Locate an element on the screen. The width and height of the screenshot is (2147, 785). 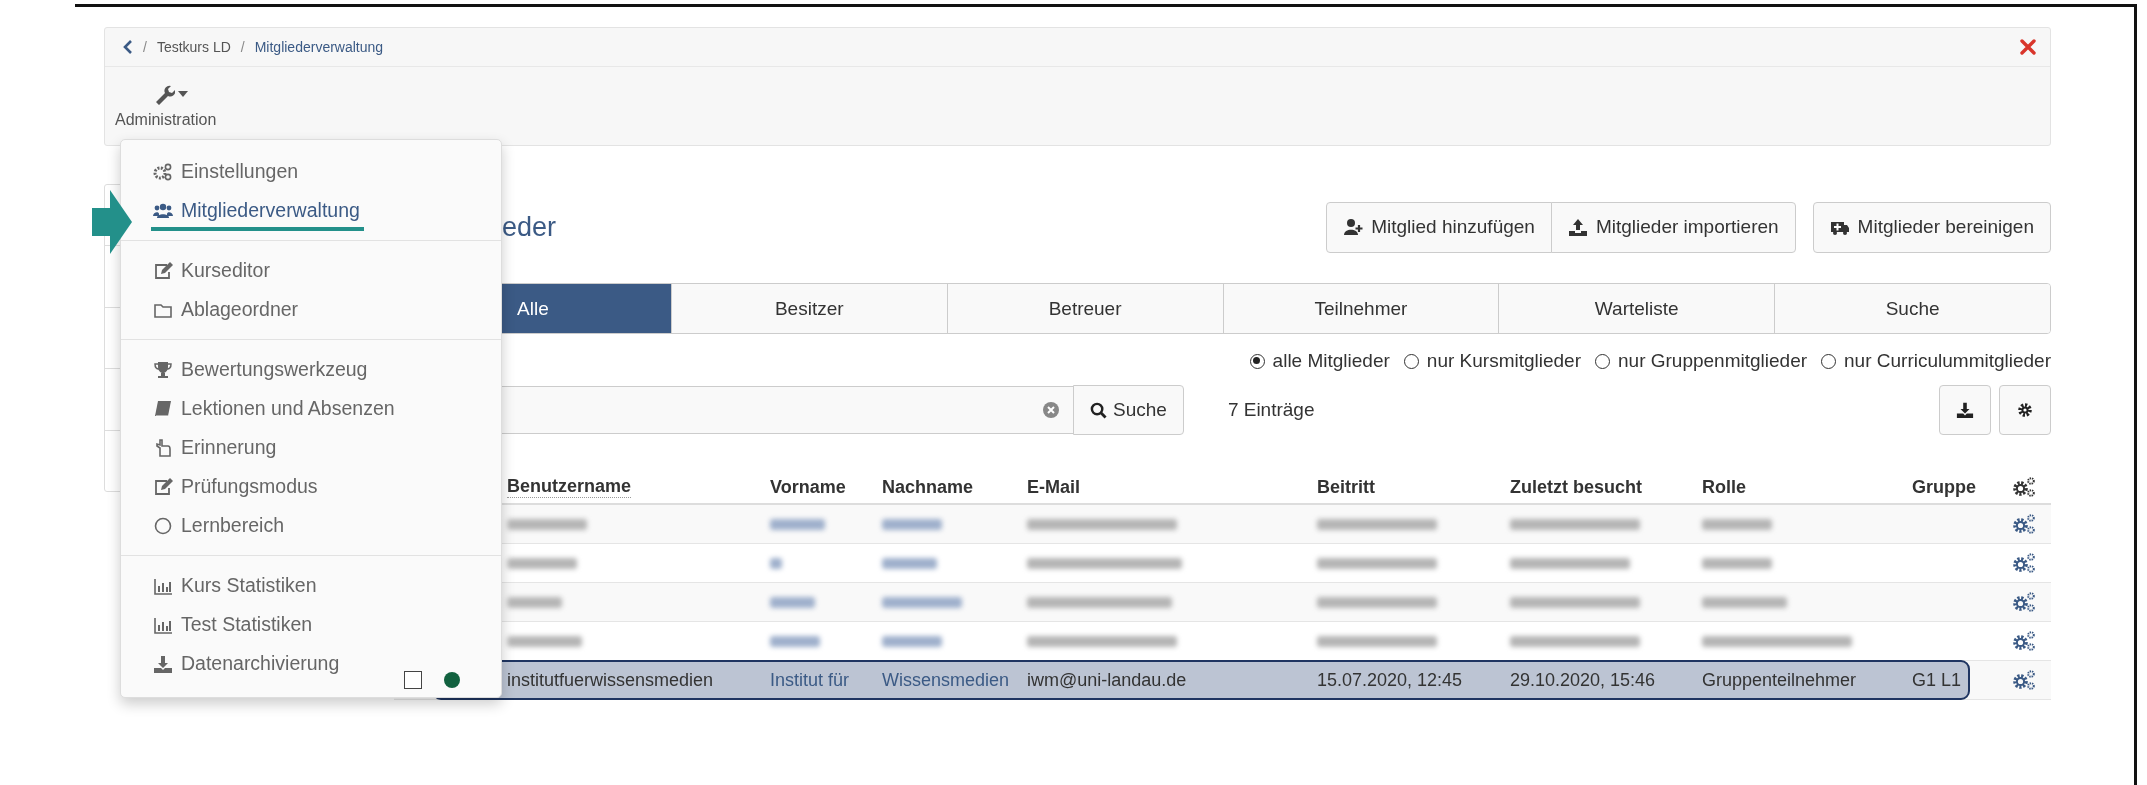
breadcrumb-link: Mitgliederverwaltung is located at coordinates (319, 47).